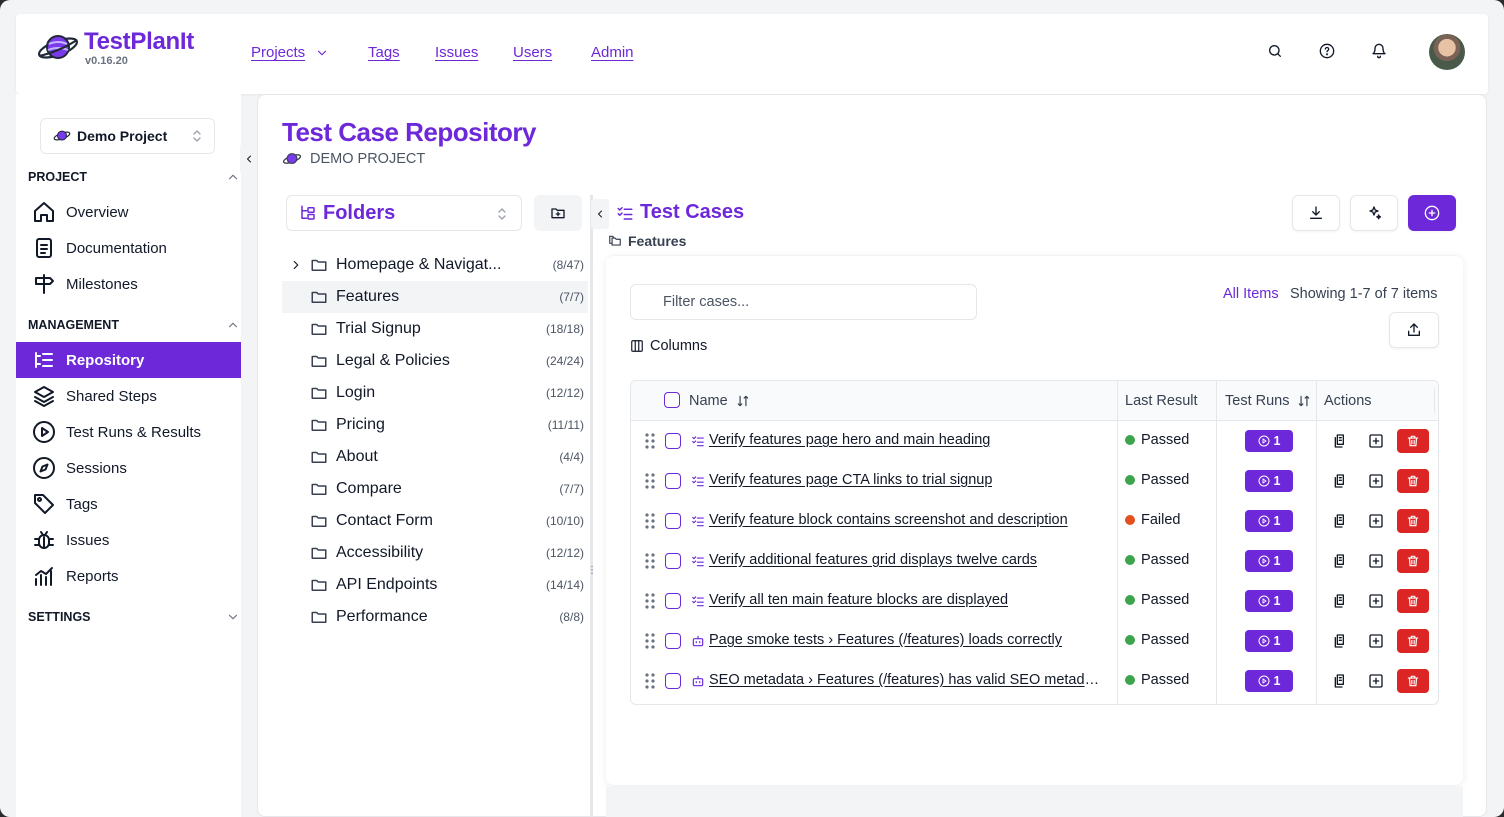 The image size is (1504, 817). I want to click on header-name: Name, so click(719, 401).